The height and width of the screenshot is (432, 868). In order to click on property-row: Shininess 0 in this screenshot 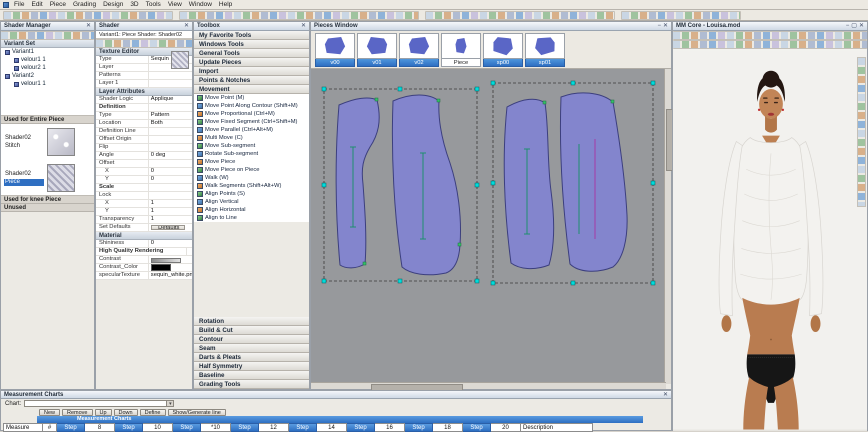, I will do `click(144, 244)`.